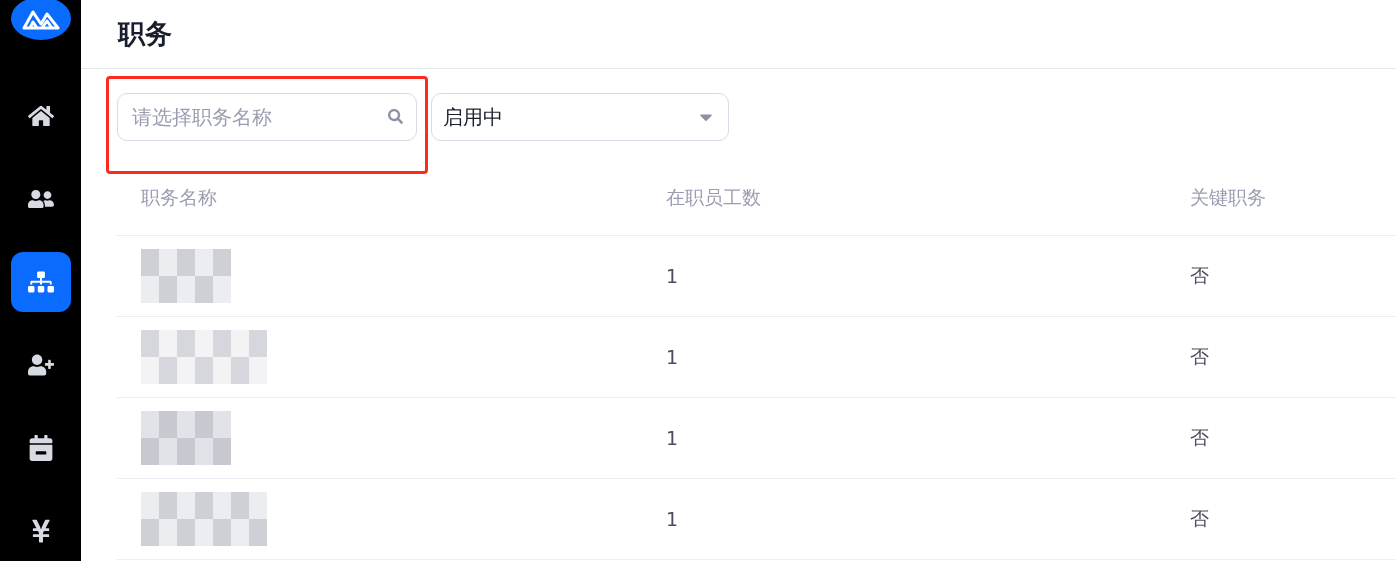 This screenshot has height=561, width=1396. Describe the element at coordinates (1228, 197) in the screenshot. I see `column-header: 关键职务` at that location.